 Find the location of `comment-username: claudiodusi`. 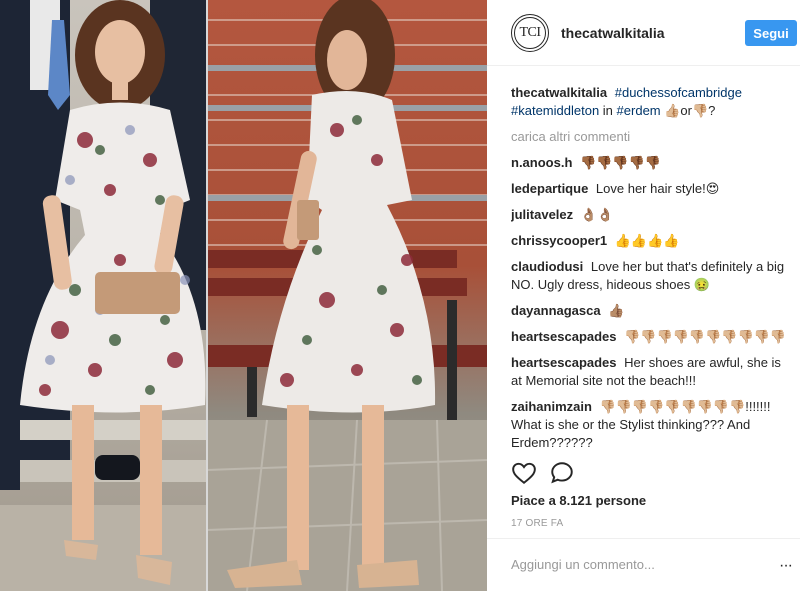

comment-username: claudiodusi is located at coordinates (547, 266).